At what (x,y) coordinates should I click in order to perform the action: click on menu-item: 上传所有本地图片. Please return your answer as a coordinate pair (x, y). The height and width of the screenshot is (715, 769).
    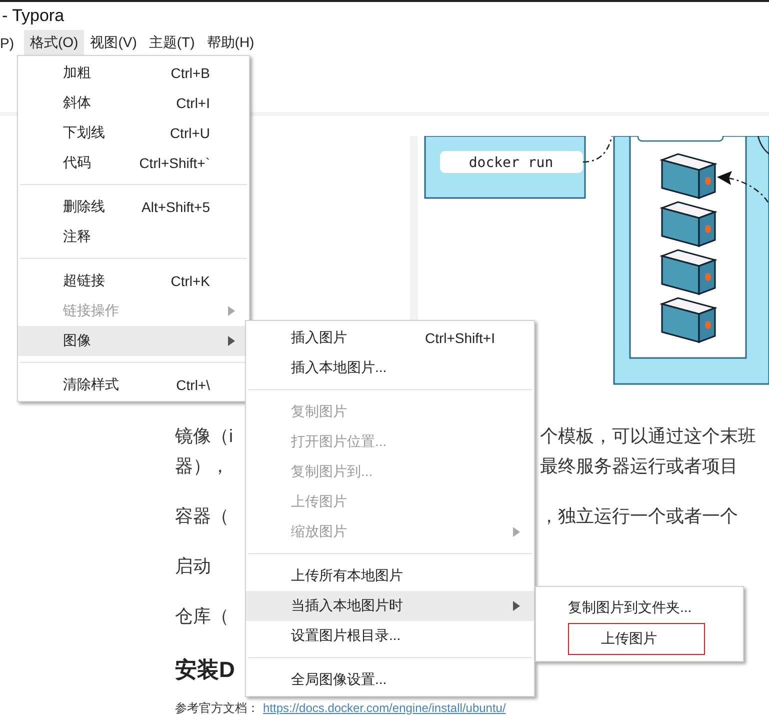
    Looking at the image, I should click on (390, 576).